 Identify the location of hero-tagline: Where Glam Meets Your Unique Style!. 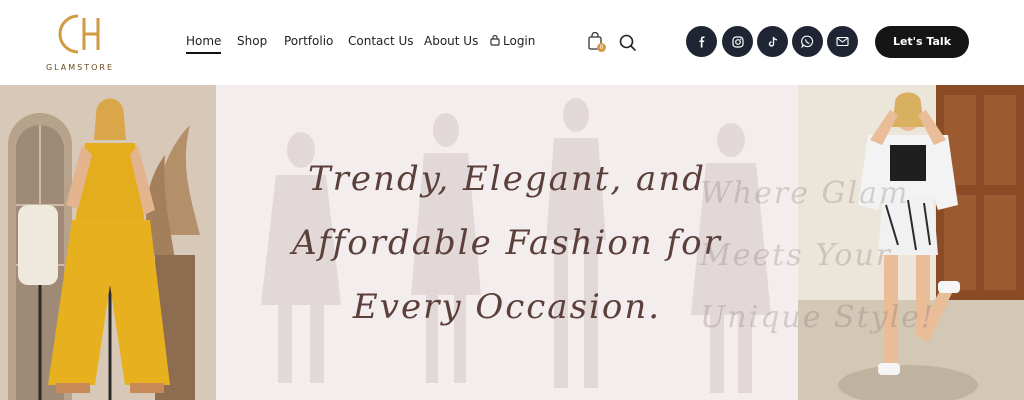
(845, 256).